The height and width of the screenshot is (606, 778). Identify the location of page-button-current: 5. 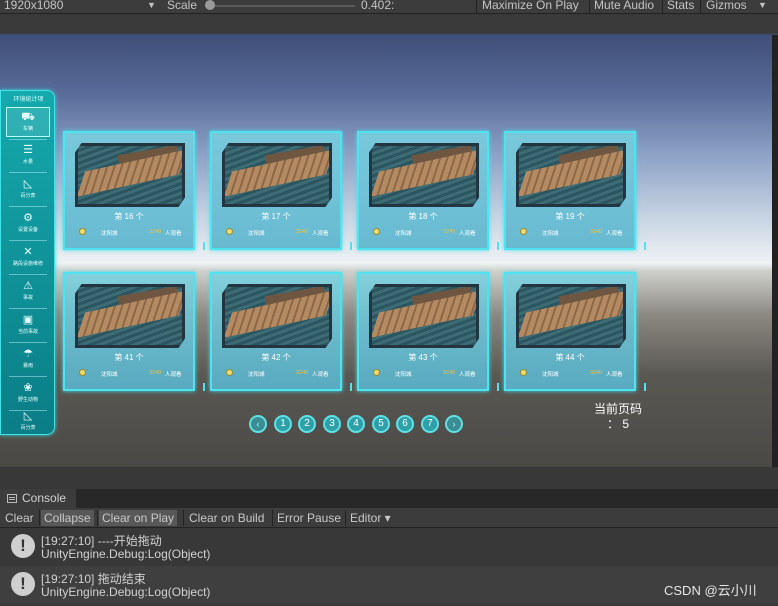
(381, 424).